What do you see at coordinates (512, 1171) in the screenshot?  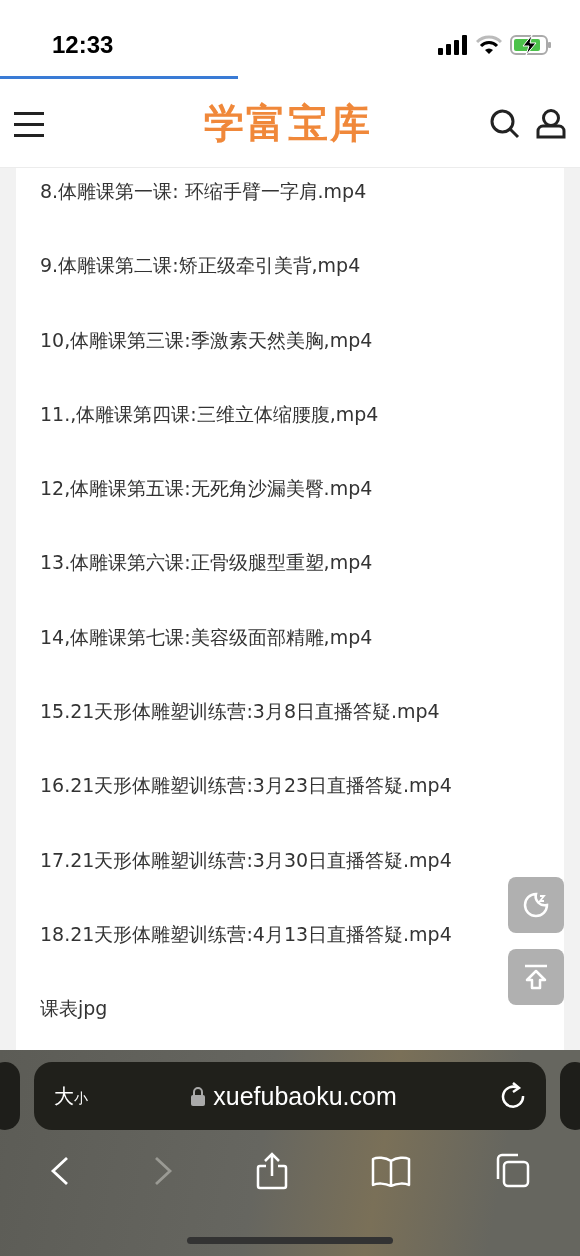 I see `tabs-icon` at bounding box center [512, 1171].